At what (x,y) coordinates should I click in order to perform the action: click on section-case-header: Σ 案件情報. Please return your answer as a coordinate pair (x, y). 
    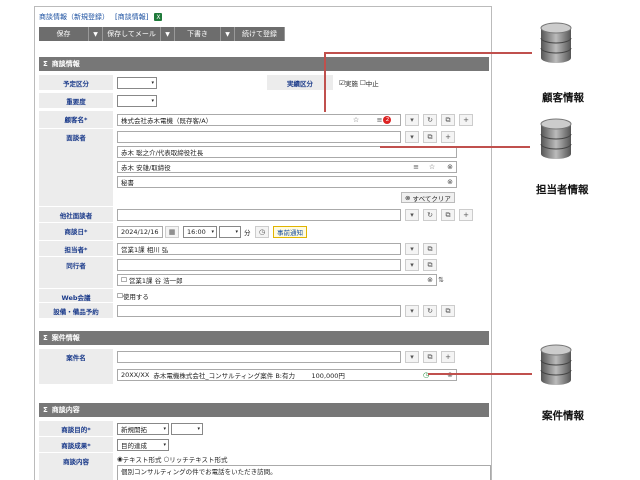
    Looking at the image, I should click on (264, 338).